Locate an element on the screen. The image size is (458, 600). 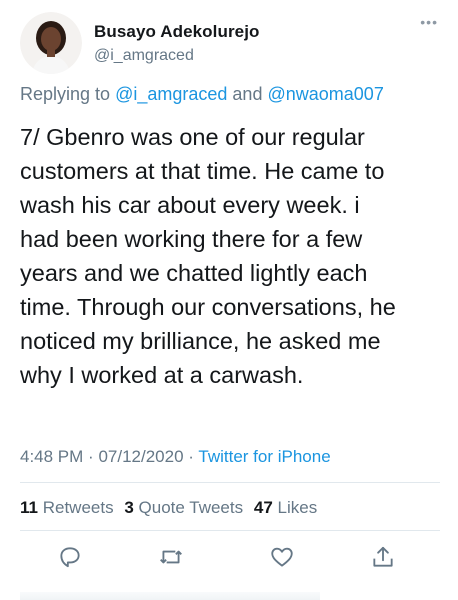
quotes-stat: 3 Quote Tweets is located at coordinates (183, 507).